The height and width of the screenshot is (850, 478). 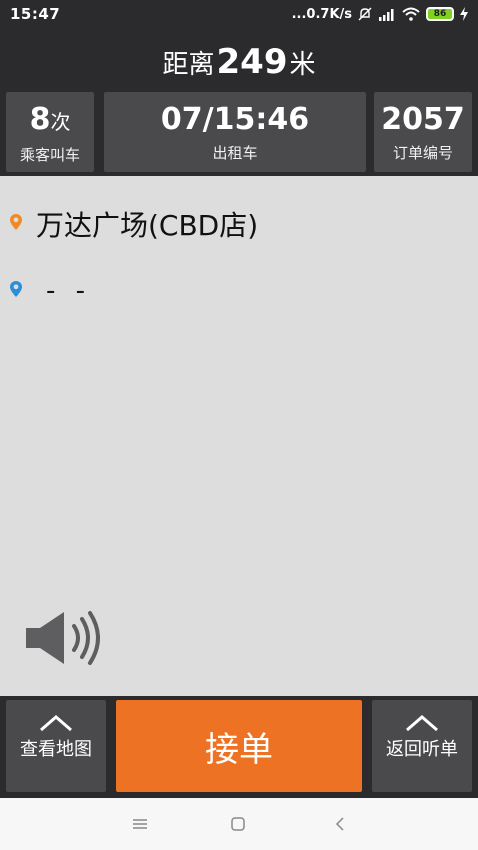 What do you see at coordinates (140, 824) in the screenshot?
I see `menu-icon` at bounding box center [140, 824].